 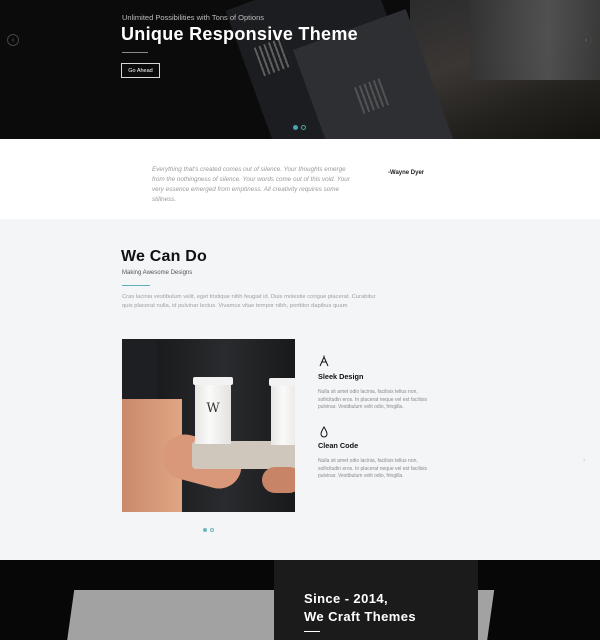 I want to click on photo-hand, so click(x=278, y=480).